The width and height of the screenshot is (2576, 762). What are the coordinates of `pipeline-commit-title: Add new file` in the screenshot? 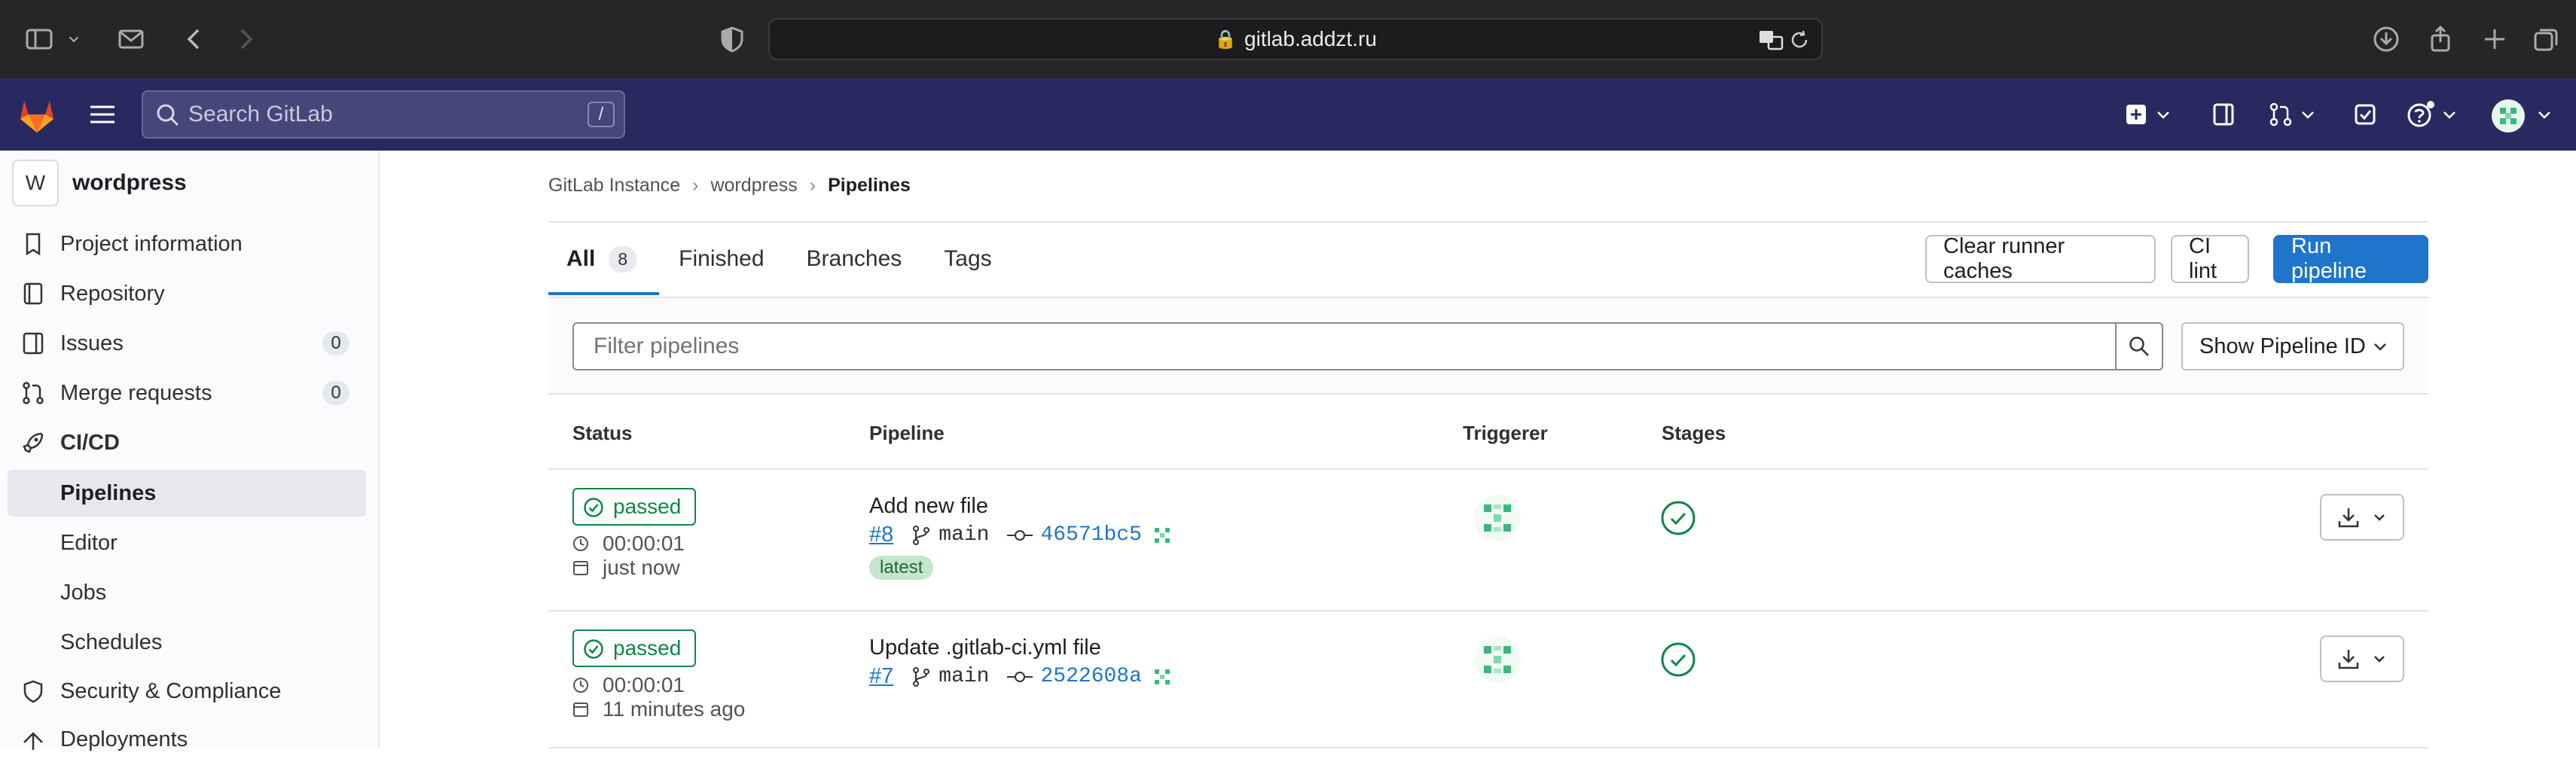 It's located at (929, 506).